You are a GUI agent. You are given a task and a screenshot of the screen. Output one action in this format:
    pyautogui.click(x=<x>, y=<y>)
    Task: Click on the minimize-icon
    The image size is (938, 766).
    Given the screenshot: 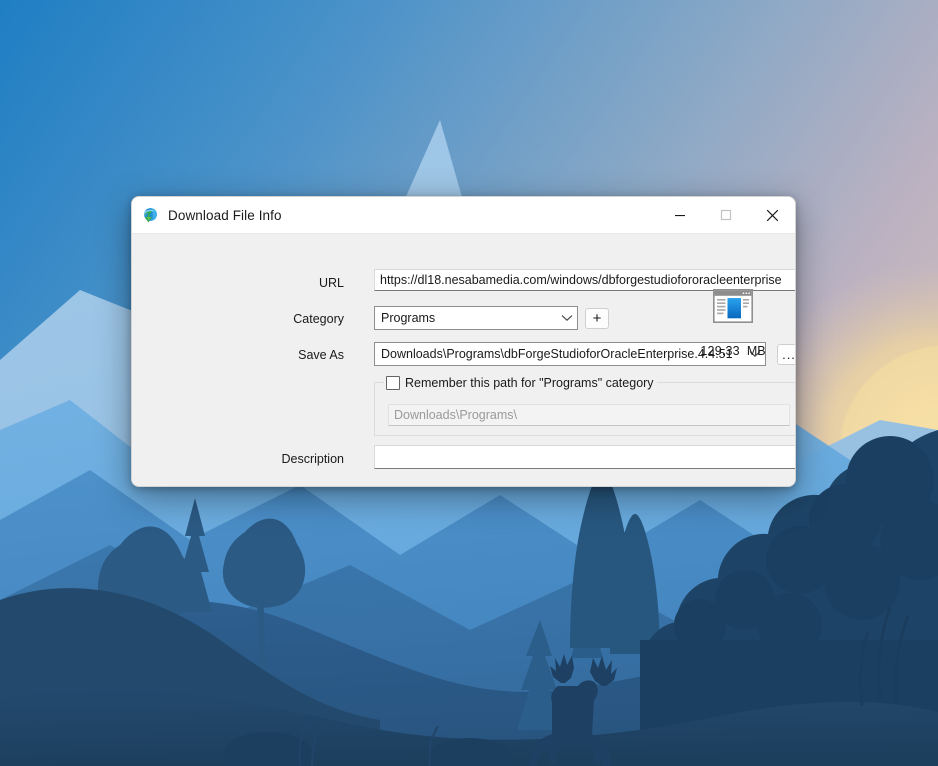 What is the action you would take?
    pyautogui.click(x=680, y=216)
    